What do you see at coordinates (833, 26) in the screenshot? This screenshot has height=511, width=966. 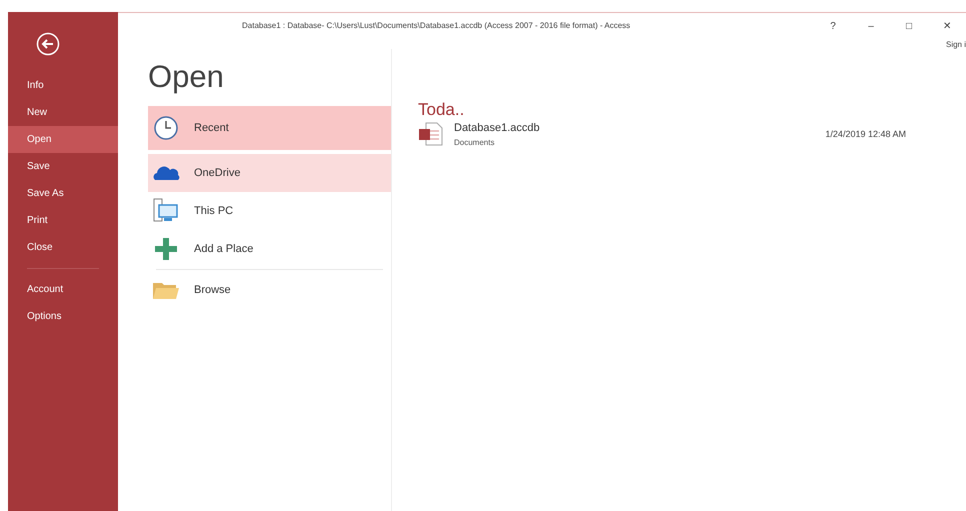 I see `title-bar-button: ?` at bounding box center [833, 26].